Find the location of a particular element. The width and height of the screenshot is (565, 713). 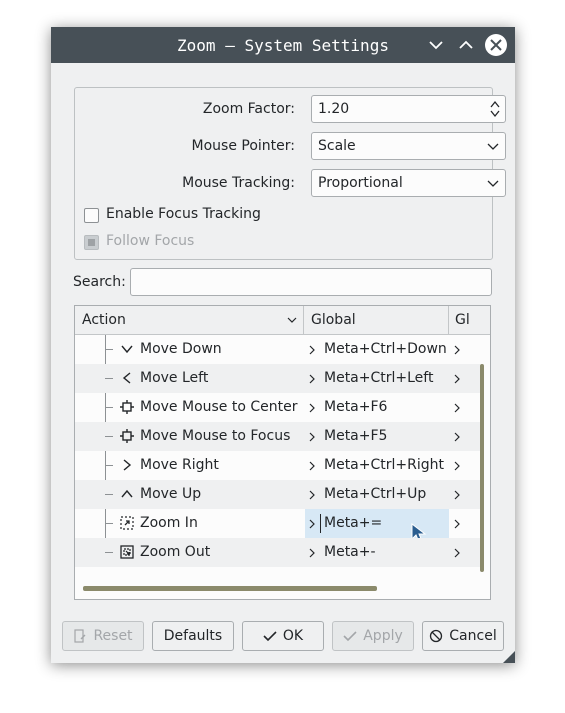

zoom-out-icon is located at coordinates (127, 552).